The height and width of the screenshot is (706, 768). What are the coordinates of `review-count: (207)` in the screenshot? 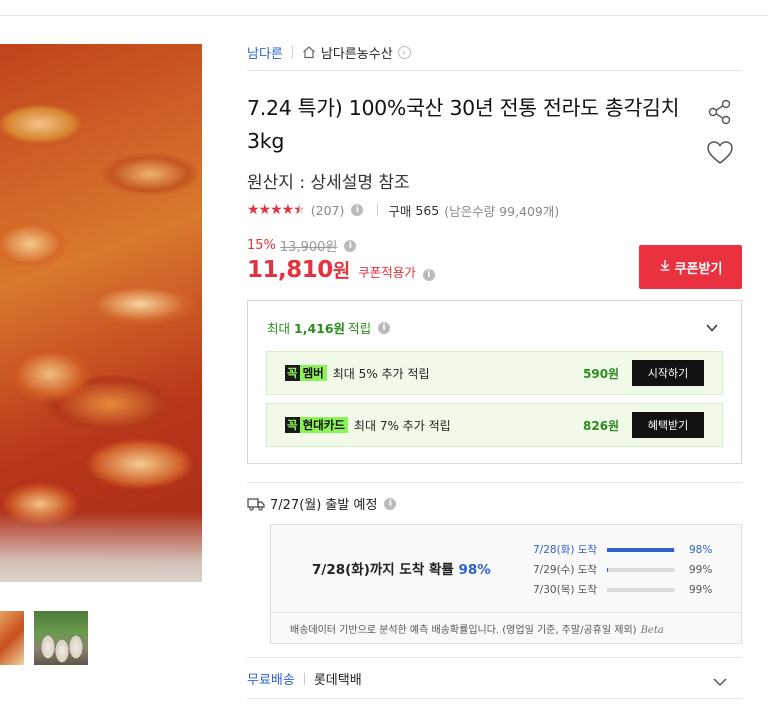 It's located at (328, 210).